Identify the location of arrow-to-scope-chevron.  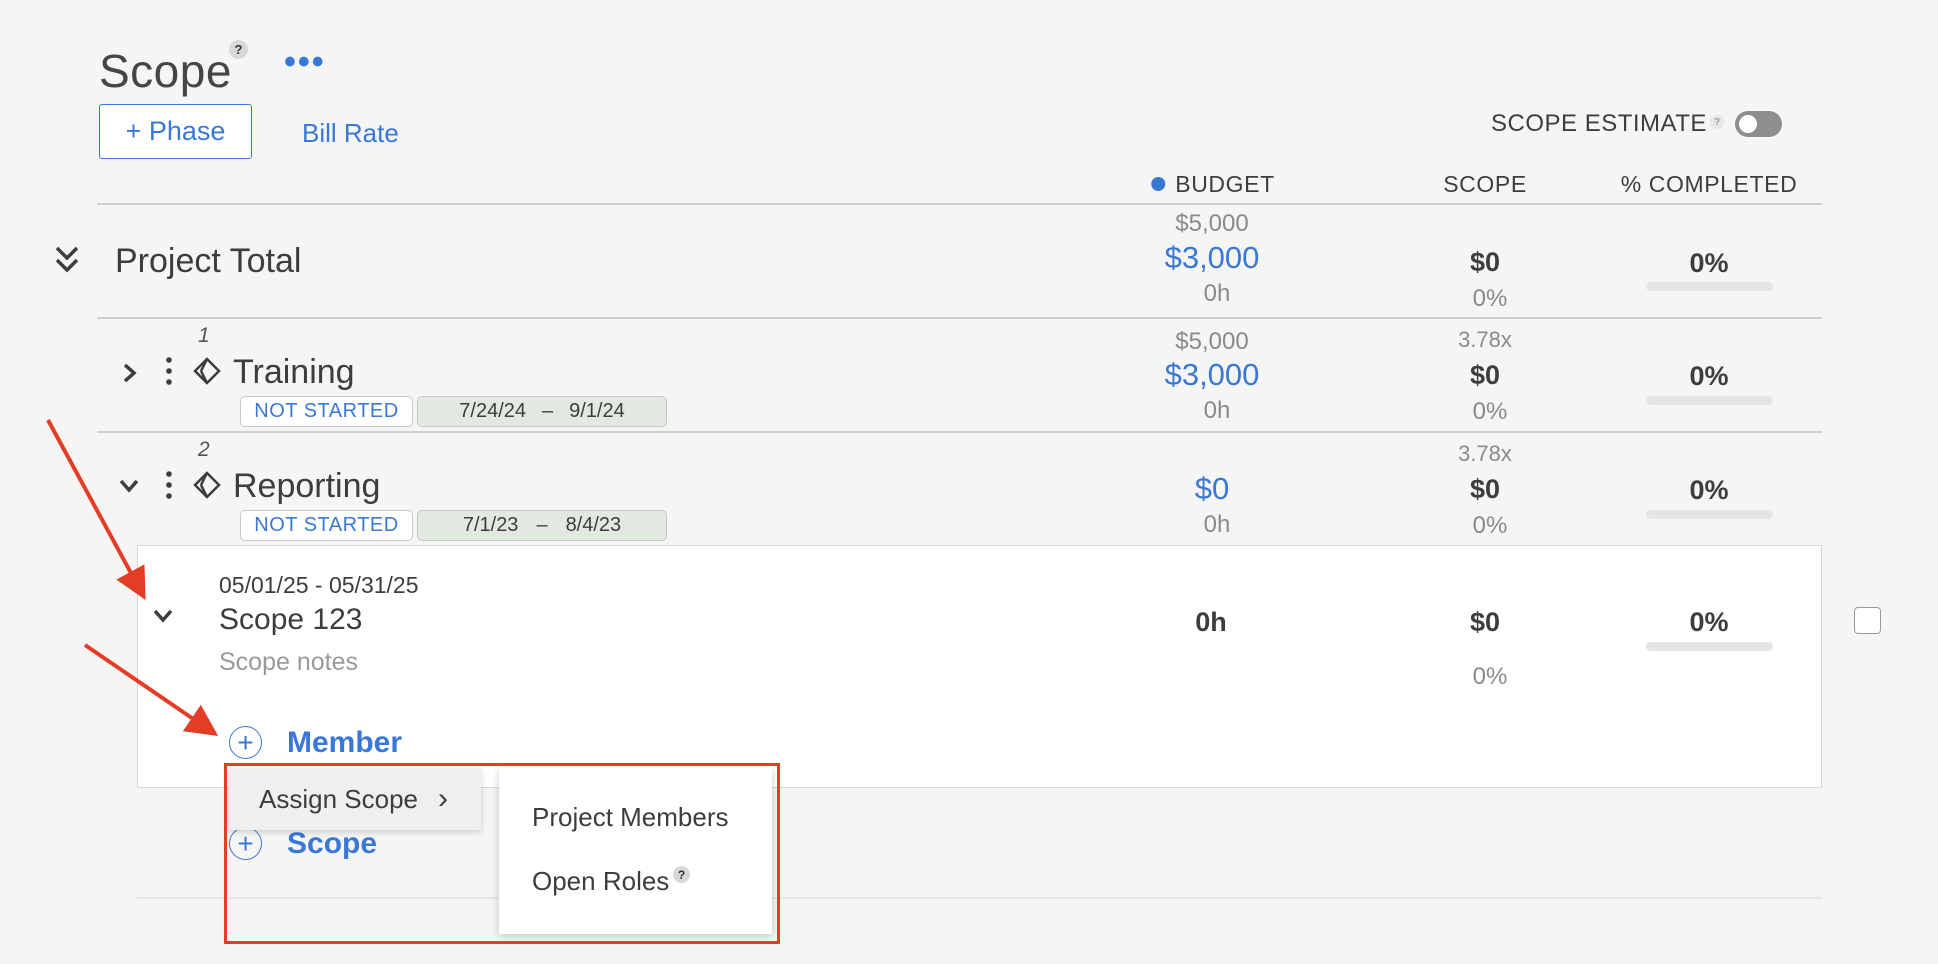
(96, 510).